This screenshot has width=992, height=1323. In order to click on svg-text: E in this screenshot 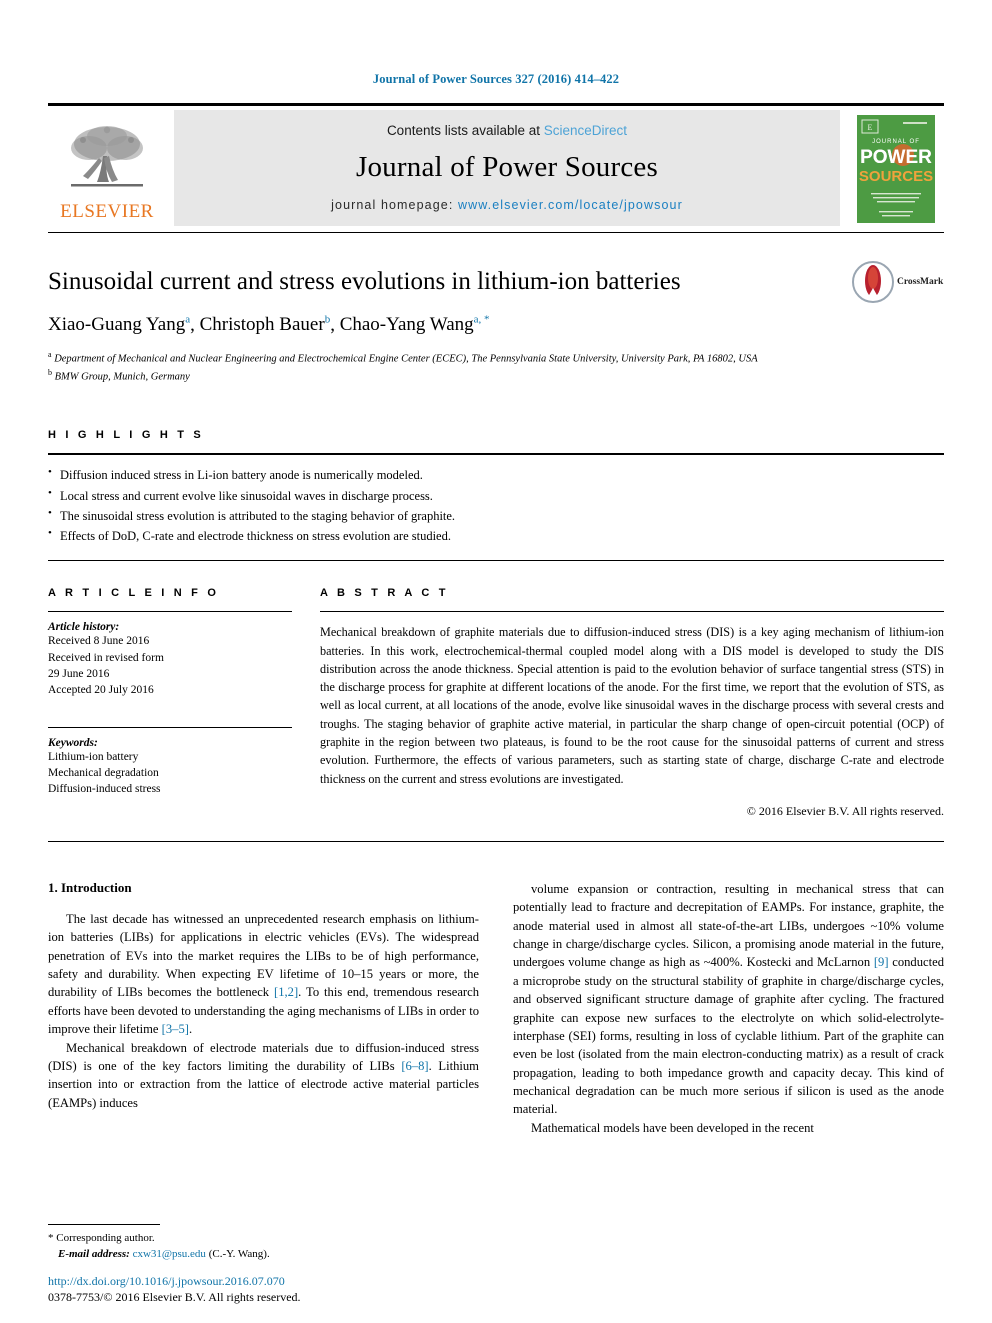, I will do `click(870, 127)`.